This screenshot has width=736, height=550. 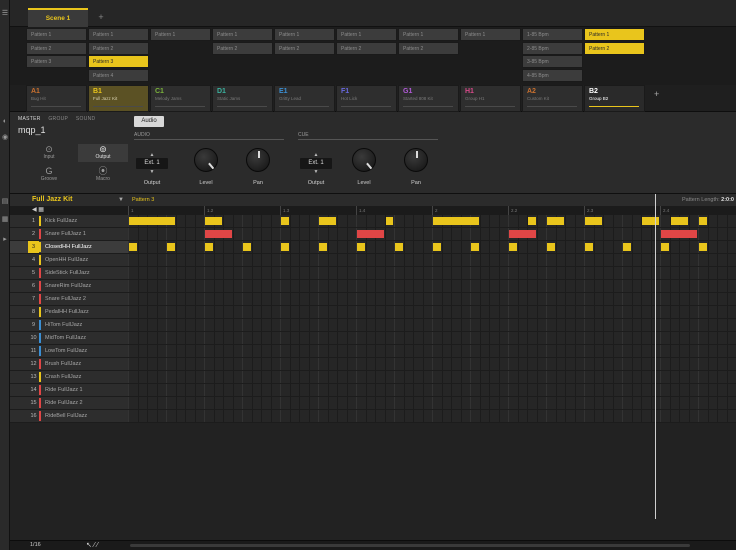 What do you see at coordinates (118, 98) in the screenshot?
I see `group-slot-b1: B1 Full Jazz Kit` at bounding box center [118, 98].